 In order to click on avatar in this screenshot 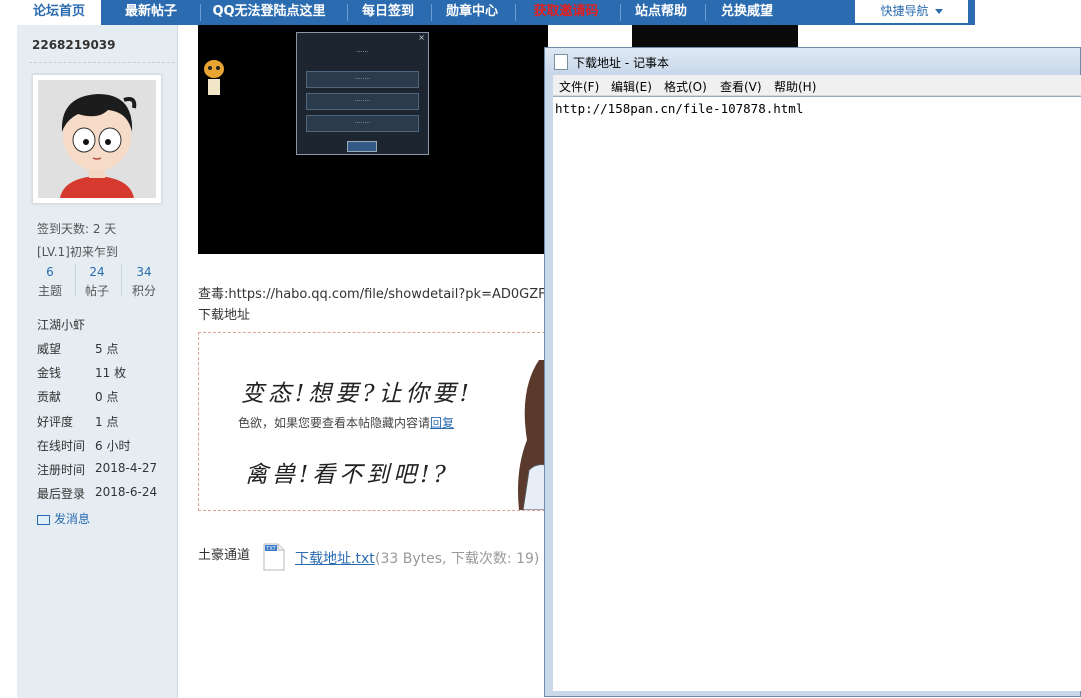, I will do `click(97, 139)`.